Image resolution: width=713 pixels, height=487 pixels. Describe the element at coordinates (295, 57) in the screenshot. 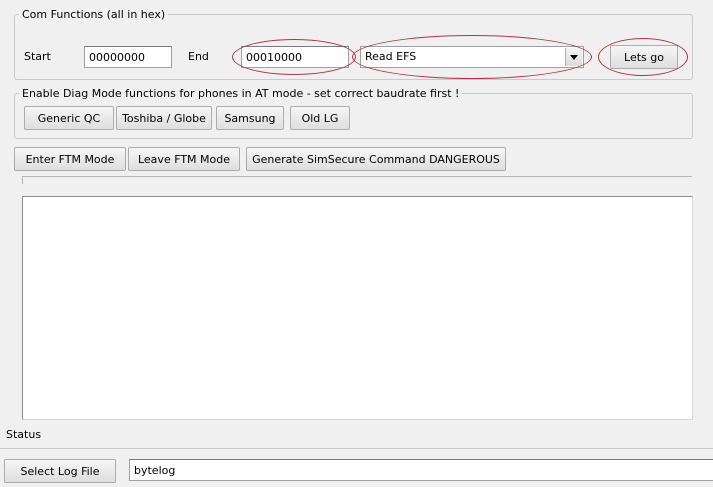

I see `end-address-input` at that location.